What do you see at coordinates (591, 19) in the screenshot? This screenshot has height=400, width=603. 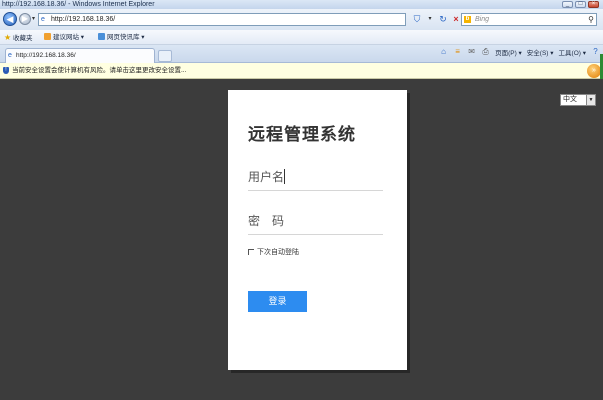 I see `search-icon: ⚲` at bounding box center [591, 19].